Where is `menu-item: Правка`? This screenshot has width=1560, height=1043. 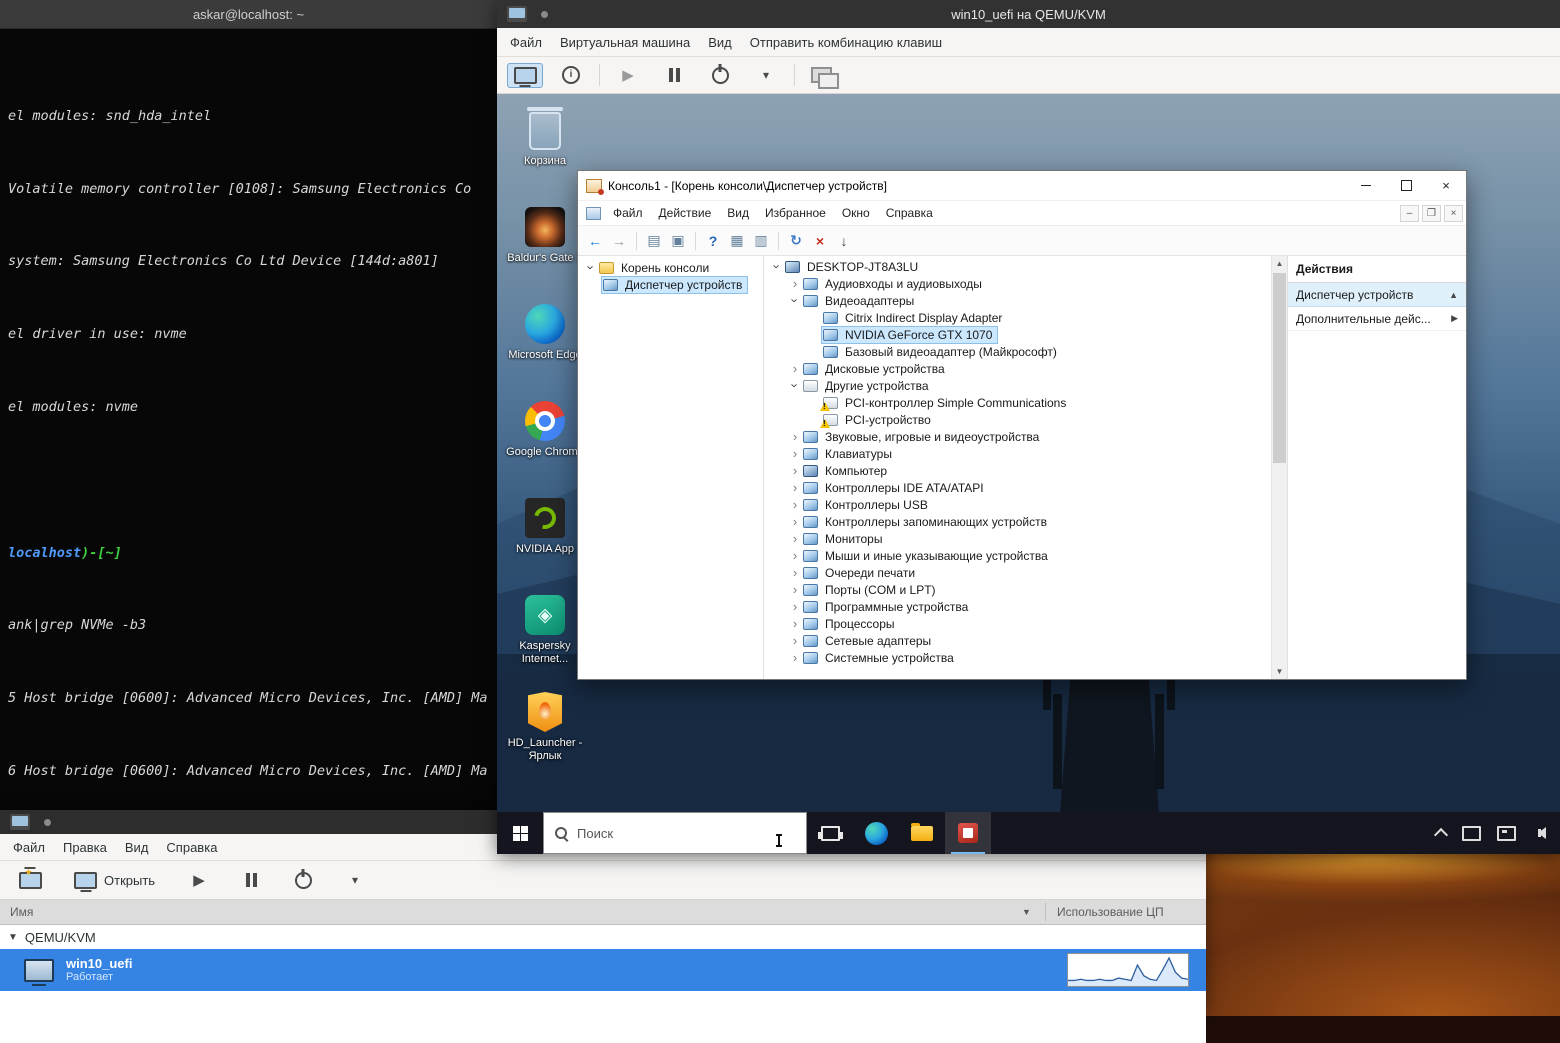
menu-item: Правка is located at coordinates (85, 847).